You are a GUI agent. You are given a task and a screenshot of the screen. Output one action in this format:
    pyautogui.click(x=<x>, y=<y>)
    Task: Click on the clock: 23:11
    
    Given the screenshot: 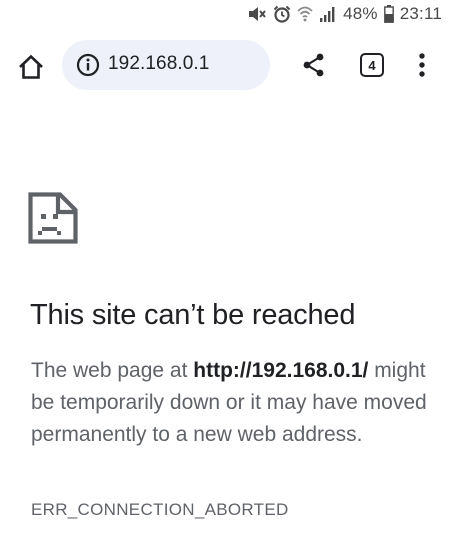 What is the action you would take?
    pyautogui.click(x=420, y=13)
    